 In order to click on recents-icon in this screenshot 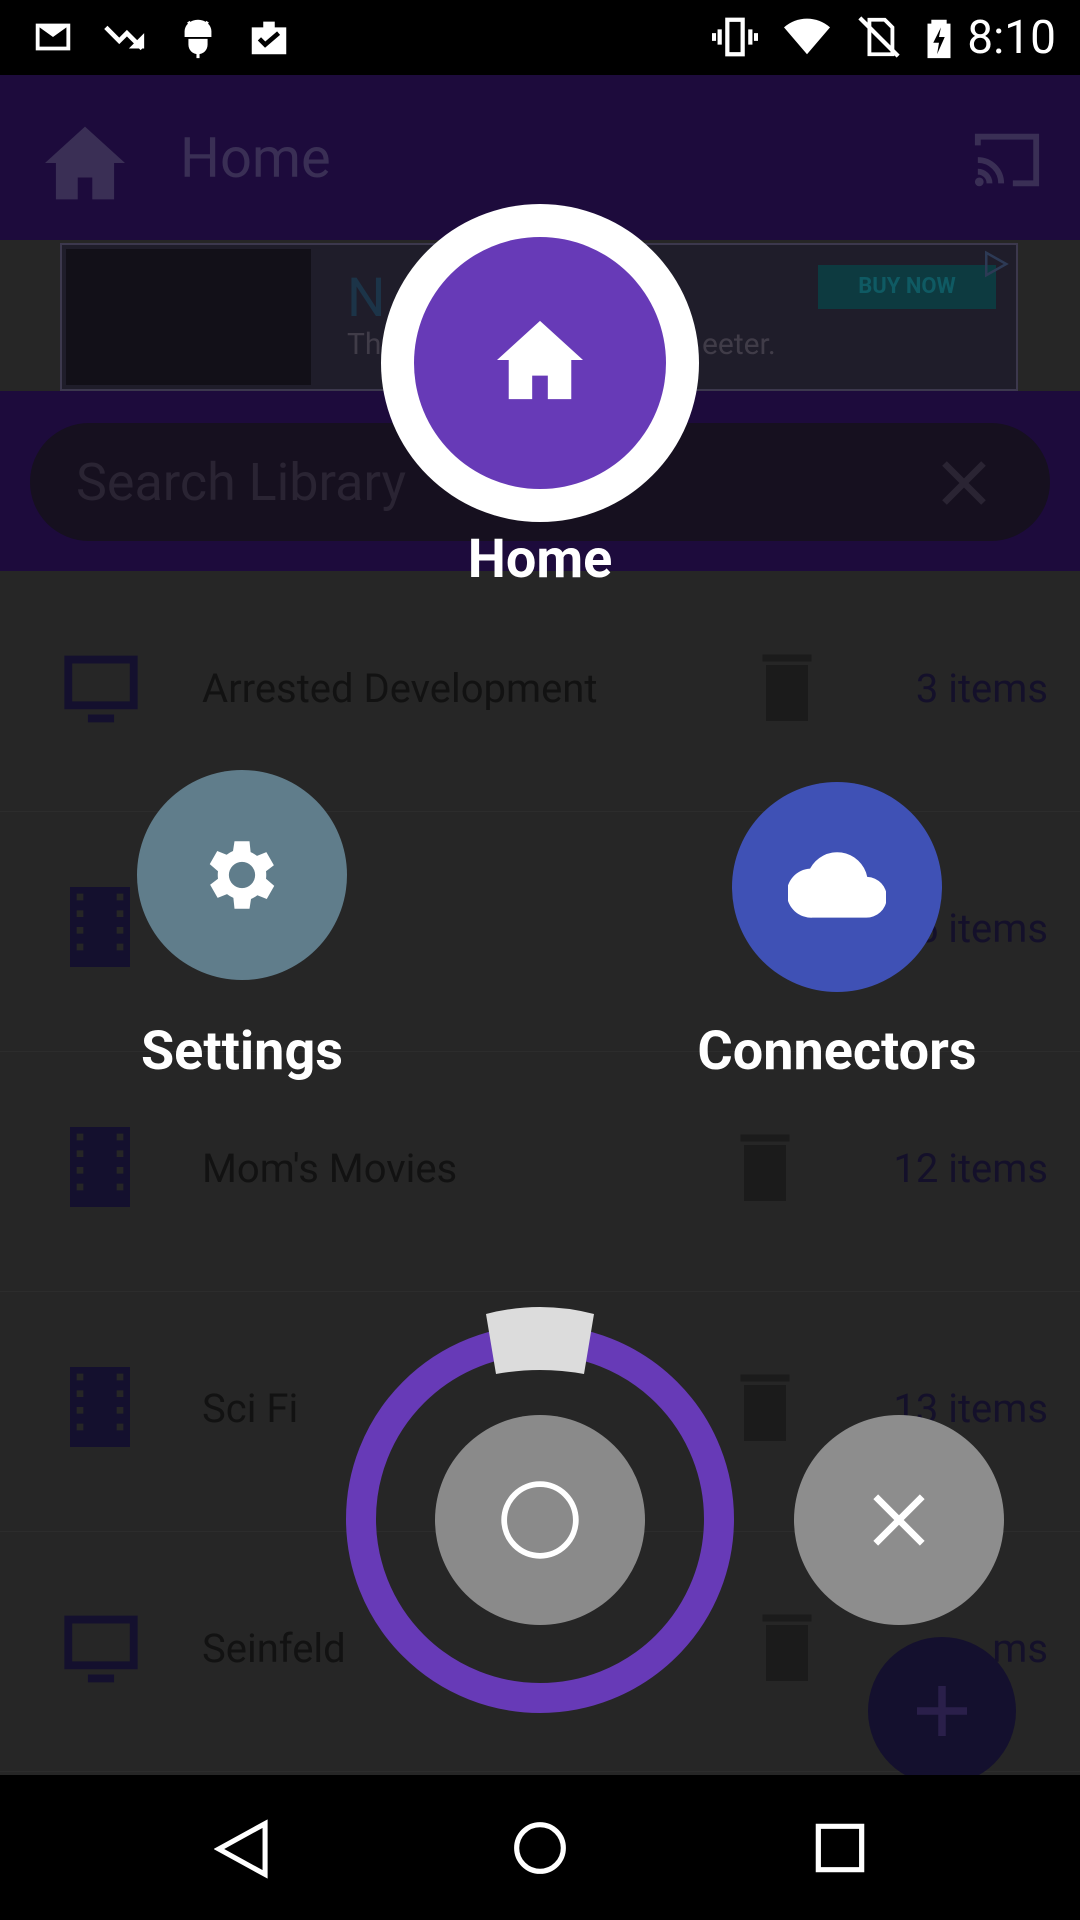, I will do `click(840, 1848)`.